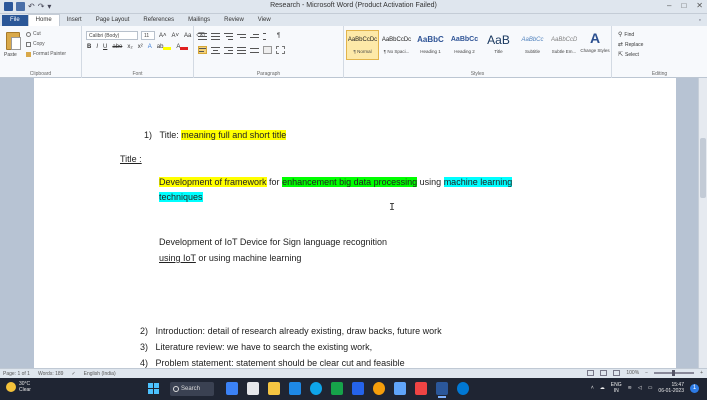 This screenshot has height=400, width=707. What do you see at coordinates (592, 388) in the screenshot?
I see `tray-overflow-icon: ˄` at bounding box center [592, 388].